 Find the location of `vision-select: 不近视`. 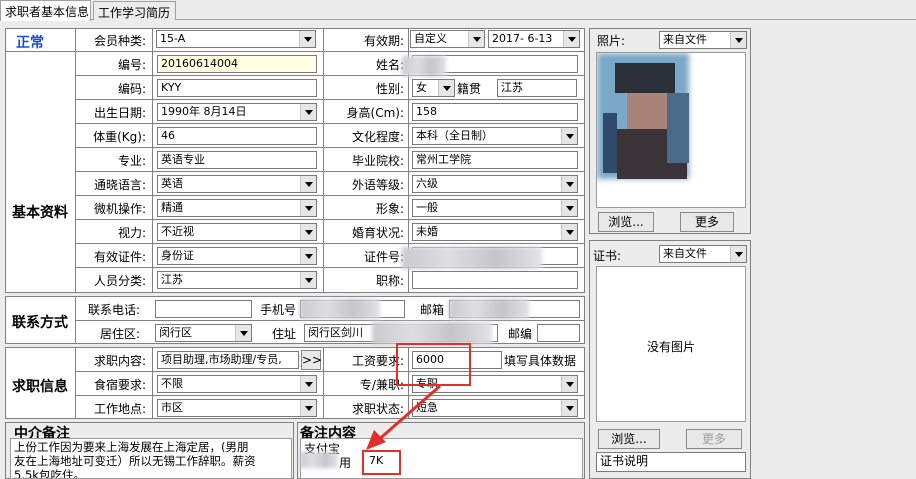

vision-select: 不近视 is located at coordinates (237, 232).